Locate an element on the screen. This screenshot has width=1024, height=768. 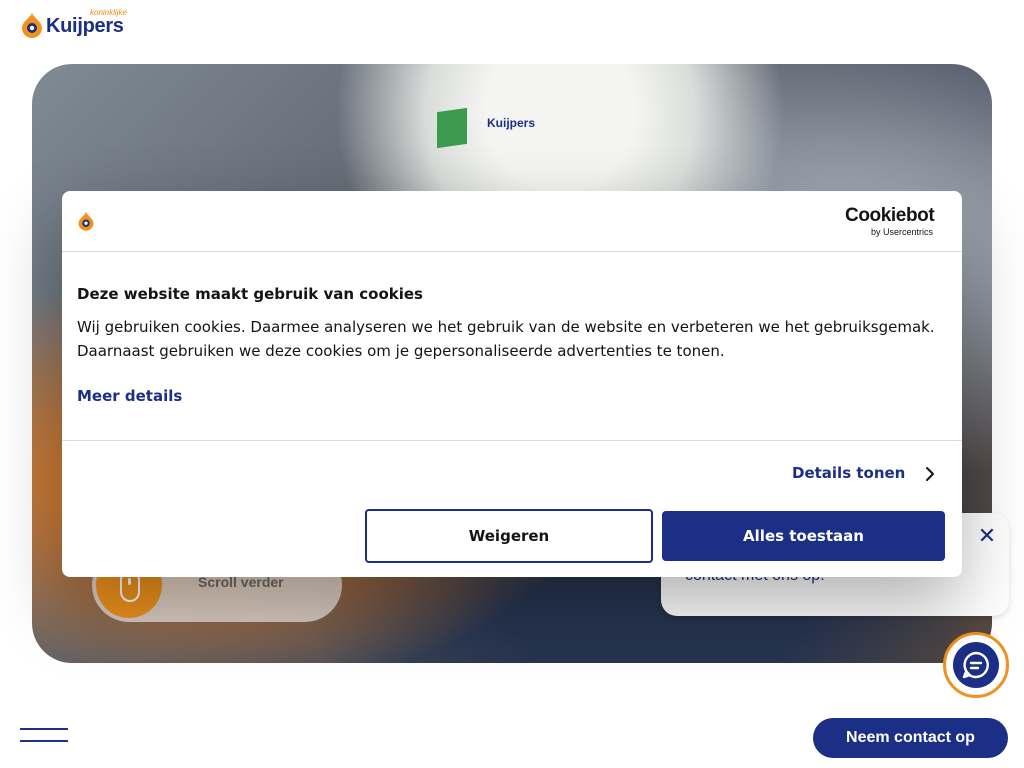
show-details-link: Details tonen is located at coordinates (848, 473).